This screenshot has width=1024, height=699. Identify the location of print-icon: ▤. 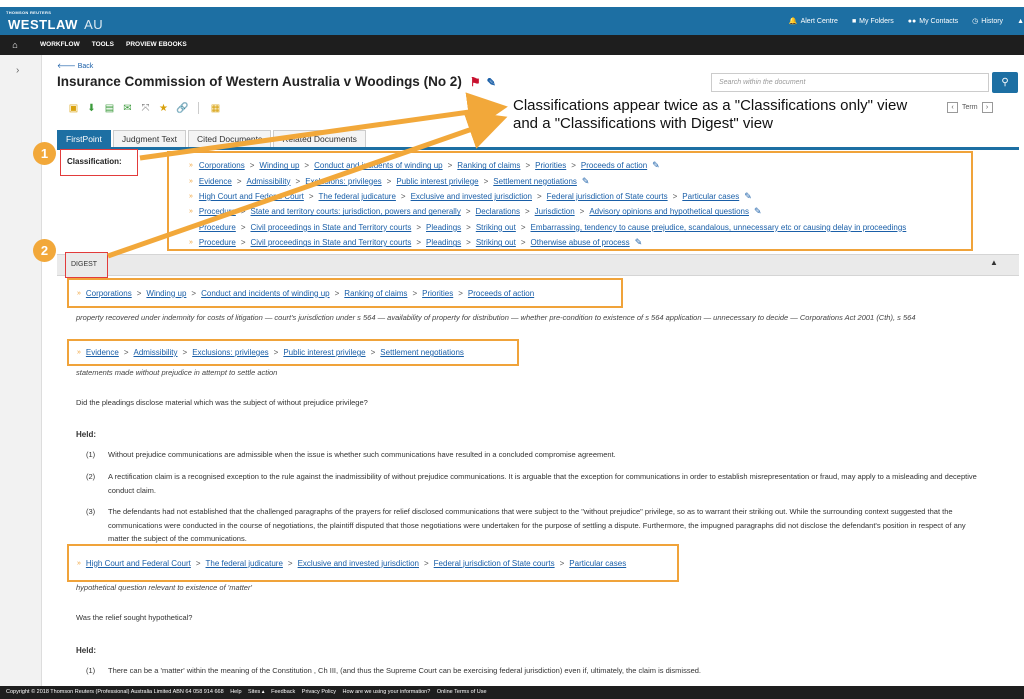
(109, 108).